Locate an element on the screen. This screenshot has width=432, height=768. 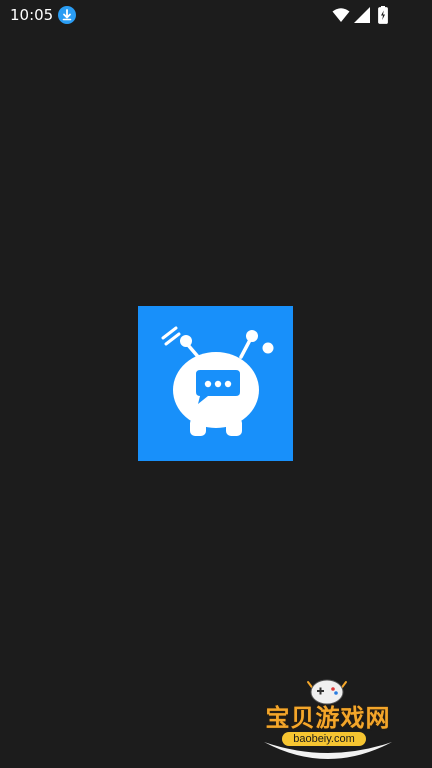
battery-icon is located at coordinates (383, 15).